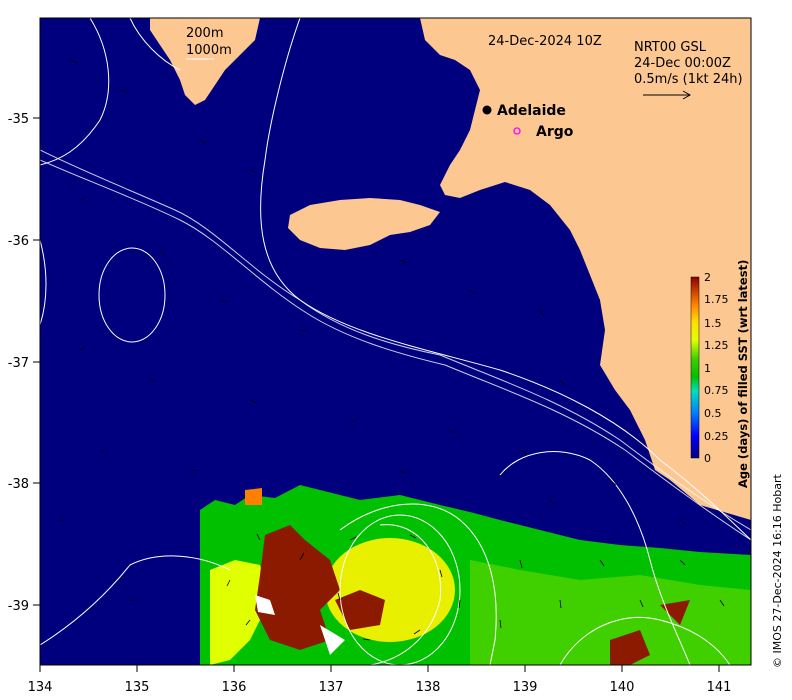 The width and height of the screenshot is (792, 700). Describe the element at coordinates (137, 687) in the screenshot. I see `x-tick-label: 135` at that location.